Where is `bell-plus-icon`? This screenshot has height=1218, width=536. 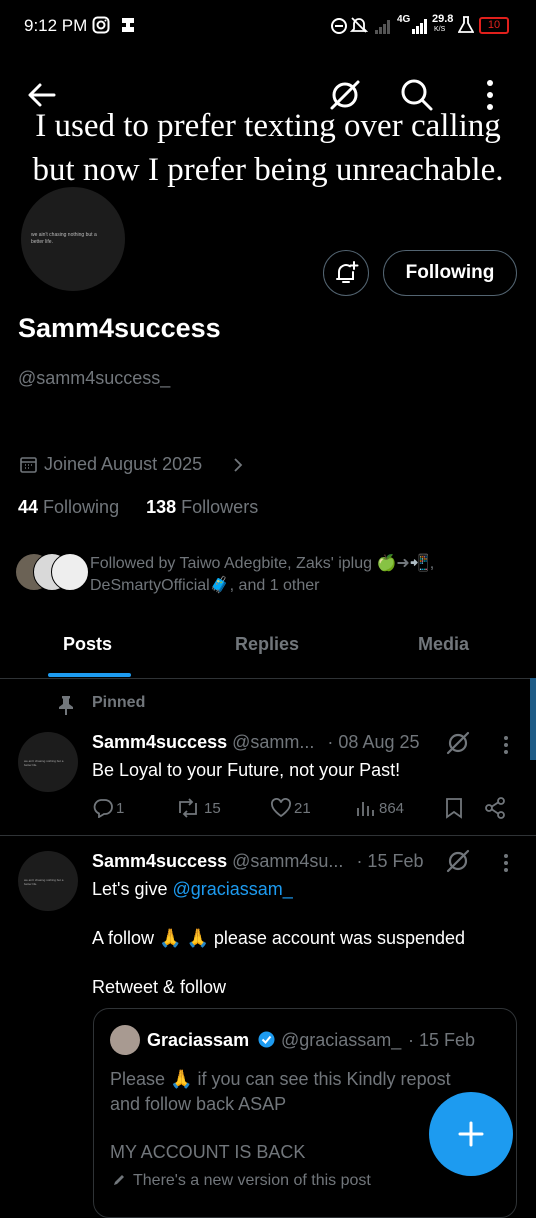 bell-plus-icon is located at coordinates (347, 273).